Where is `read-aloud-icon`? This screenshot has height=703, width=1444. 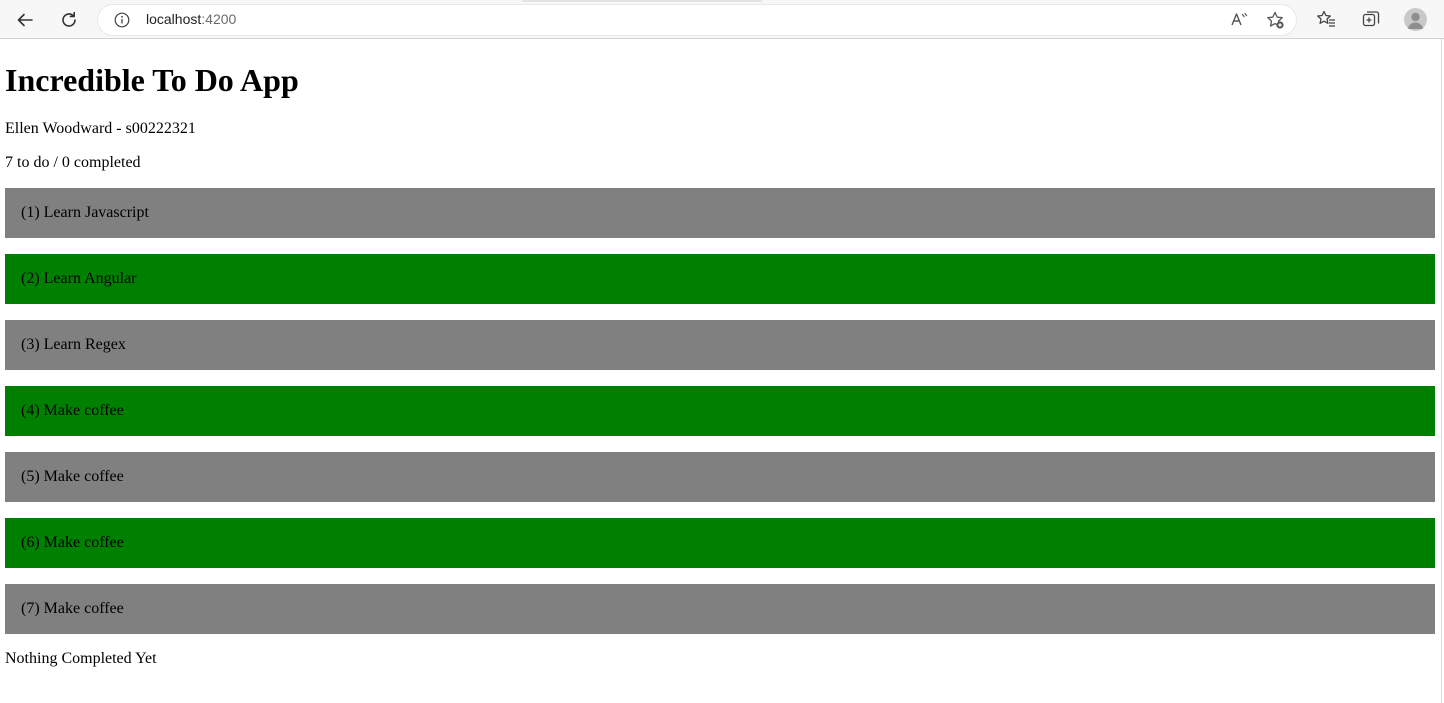 read-aloud-icon is located at coordinates (1239, 20).